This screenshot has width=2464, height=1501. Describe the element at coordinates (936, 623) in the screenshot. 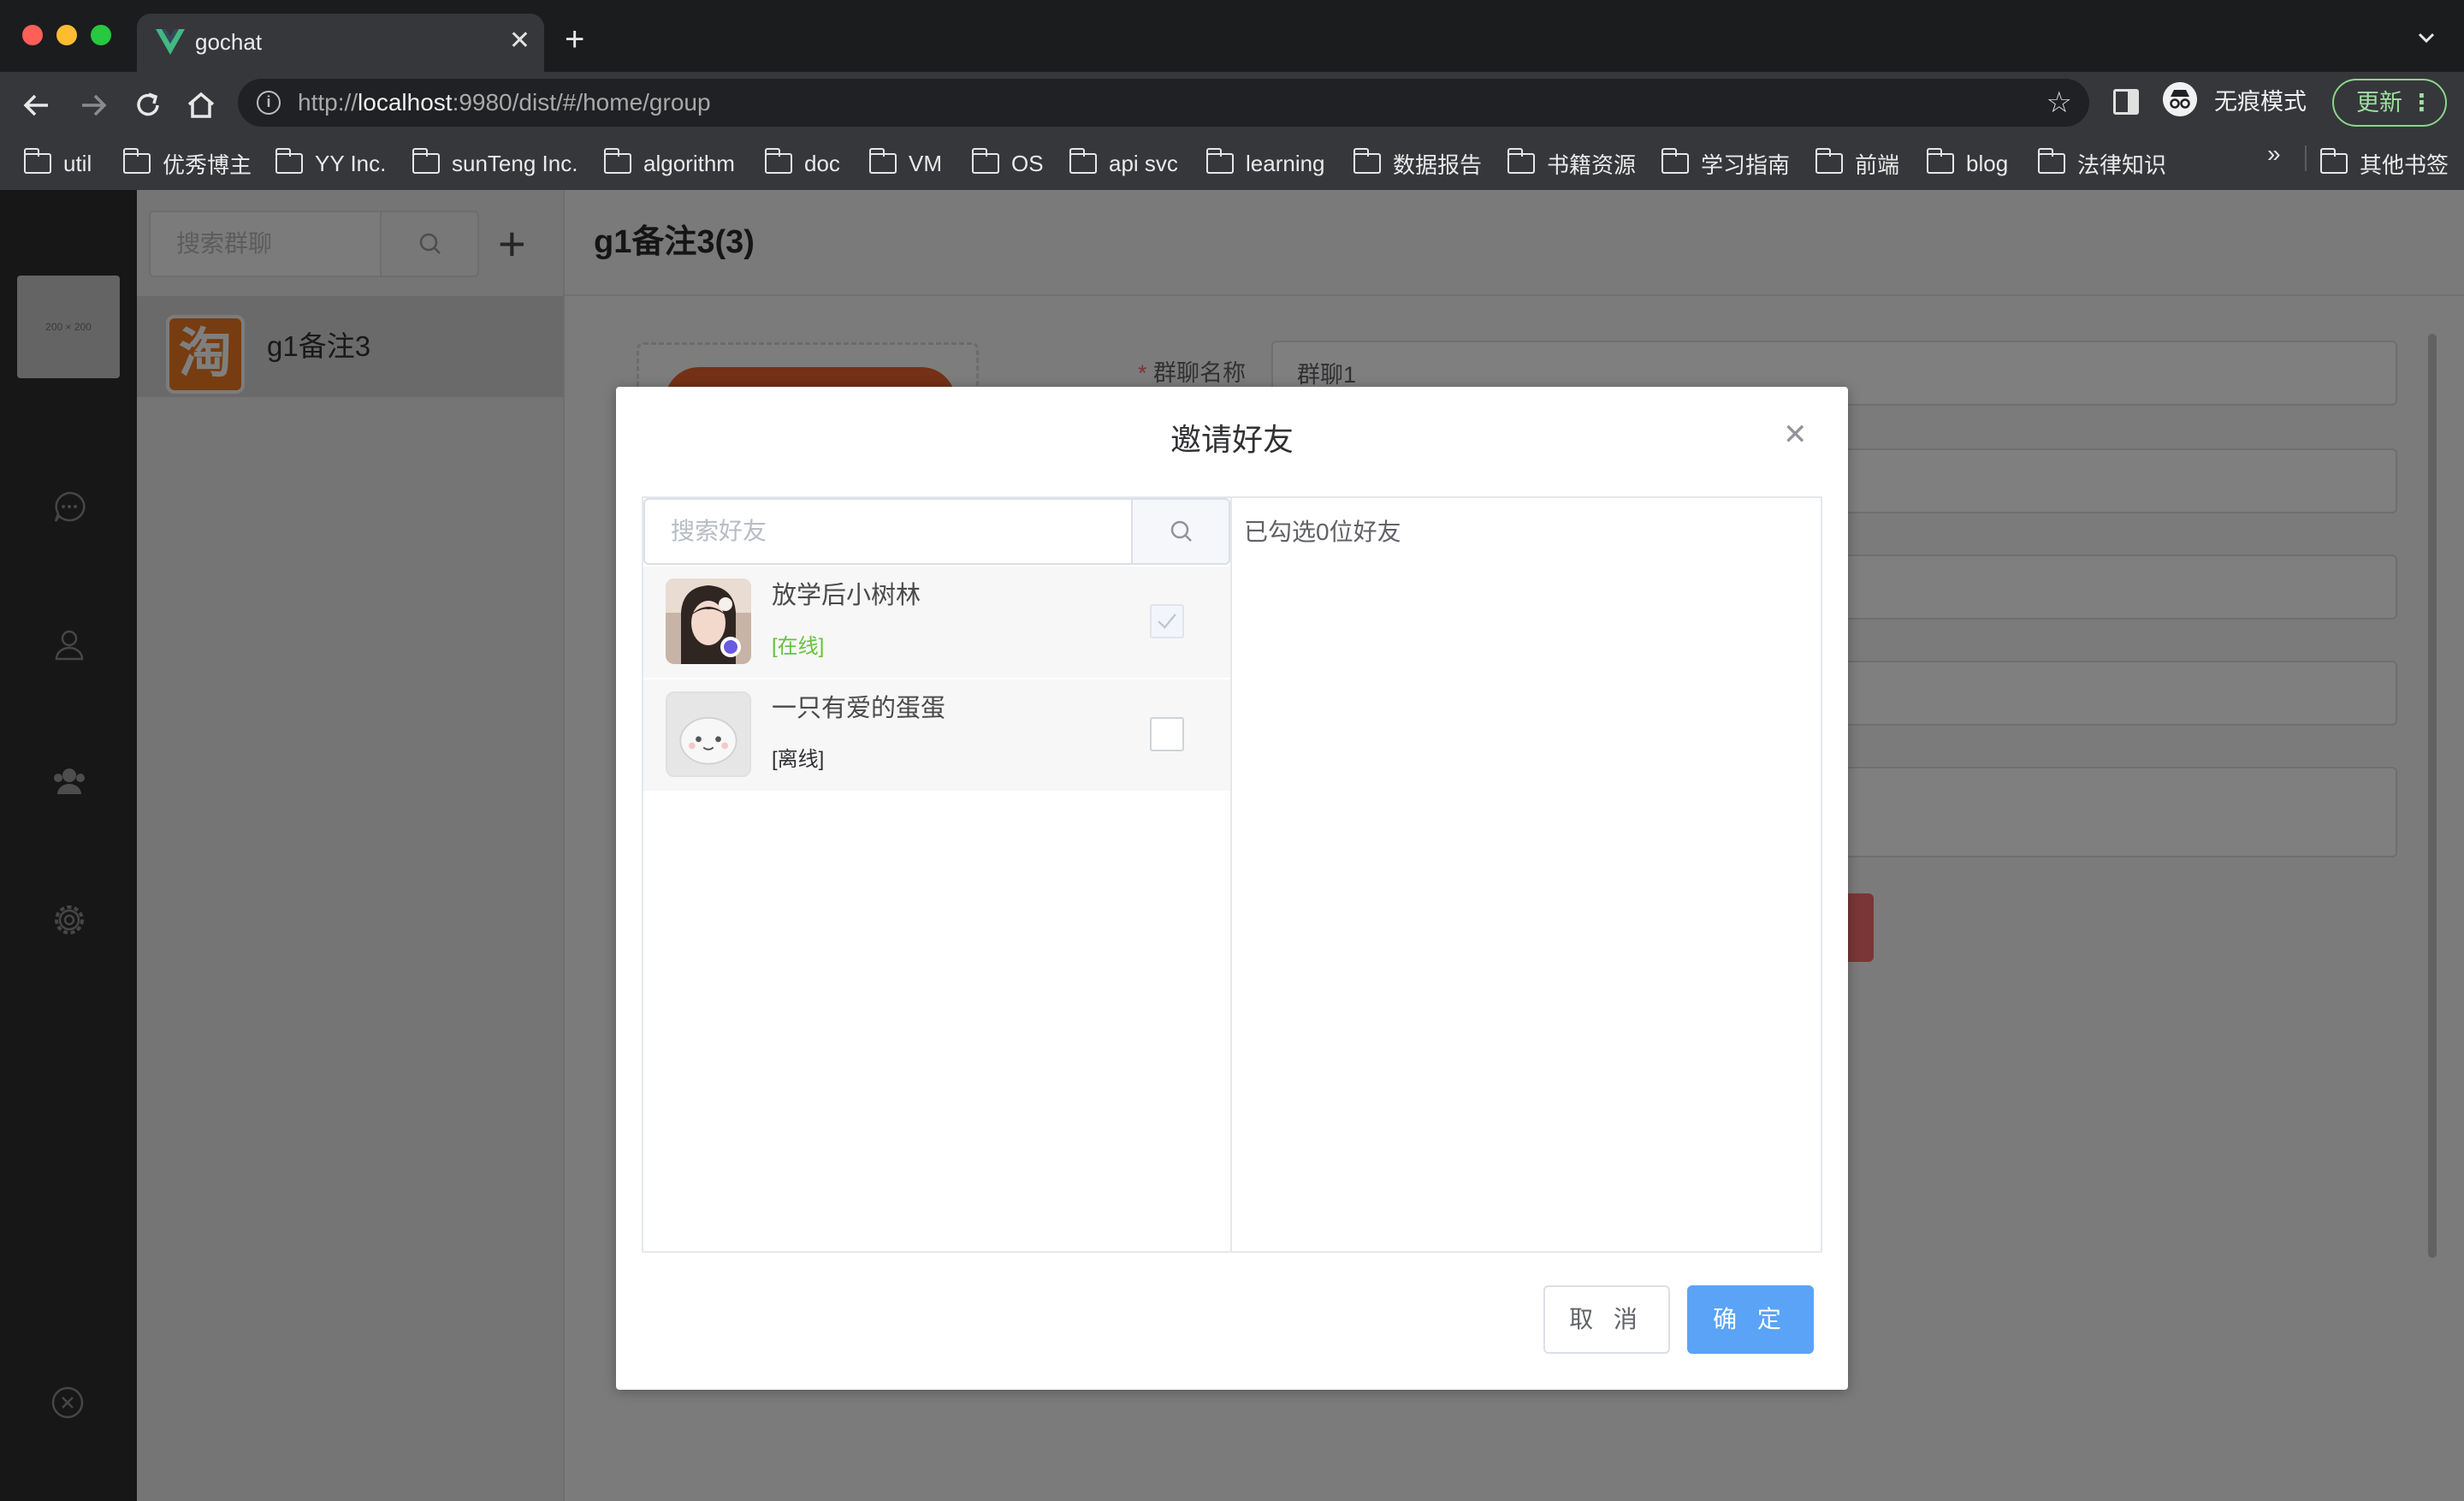

I see `friend-list-item: 放学后小树林 [在线]` at that location.